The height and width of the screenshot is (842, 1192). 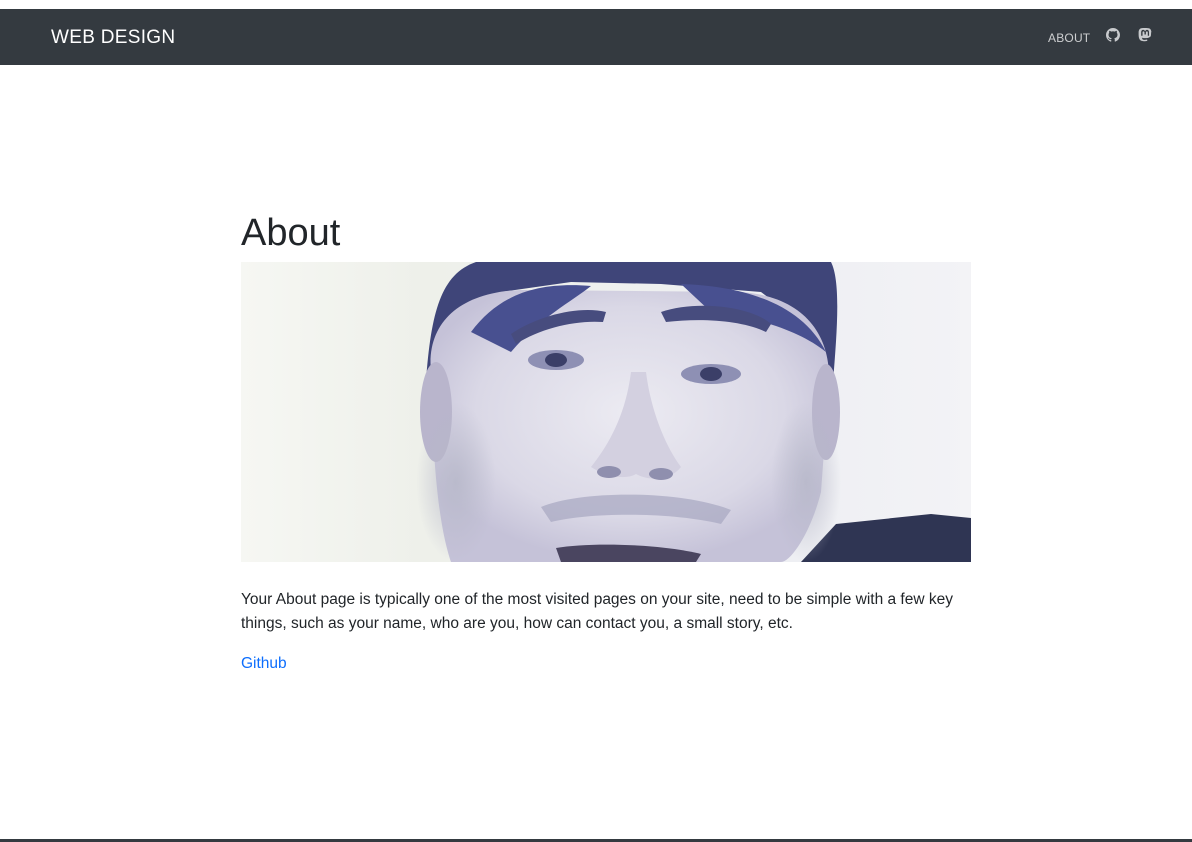 I want to click on top-strip, so click(x=596, y=4).